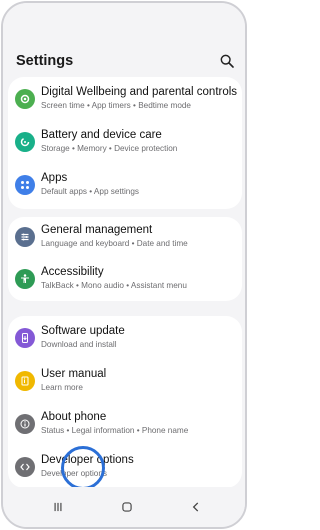  Describe the element at coordinates (83, 468) in the screenshot. I see `highlight-circle` at that location.